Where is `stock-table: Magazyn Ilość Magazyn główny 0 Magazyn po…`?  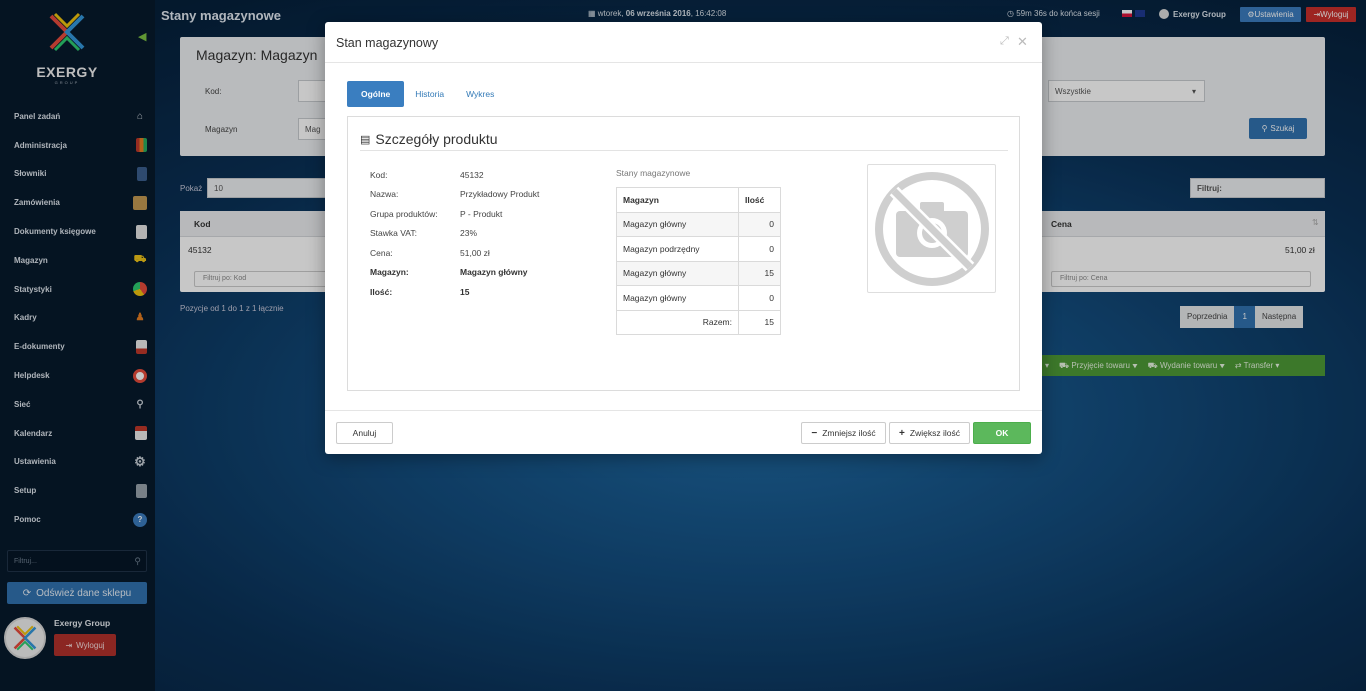 stock-table: Magazyn Ilość Magazyn główny 0 Magazyn po… is located at coordinates (698, 261).